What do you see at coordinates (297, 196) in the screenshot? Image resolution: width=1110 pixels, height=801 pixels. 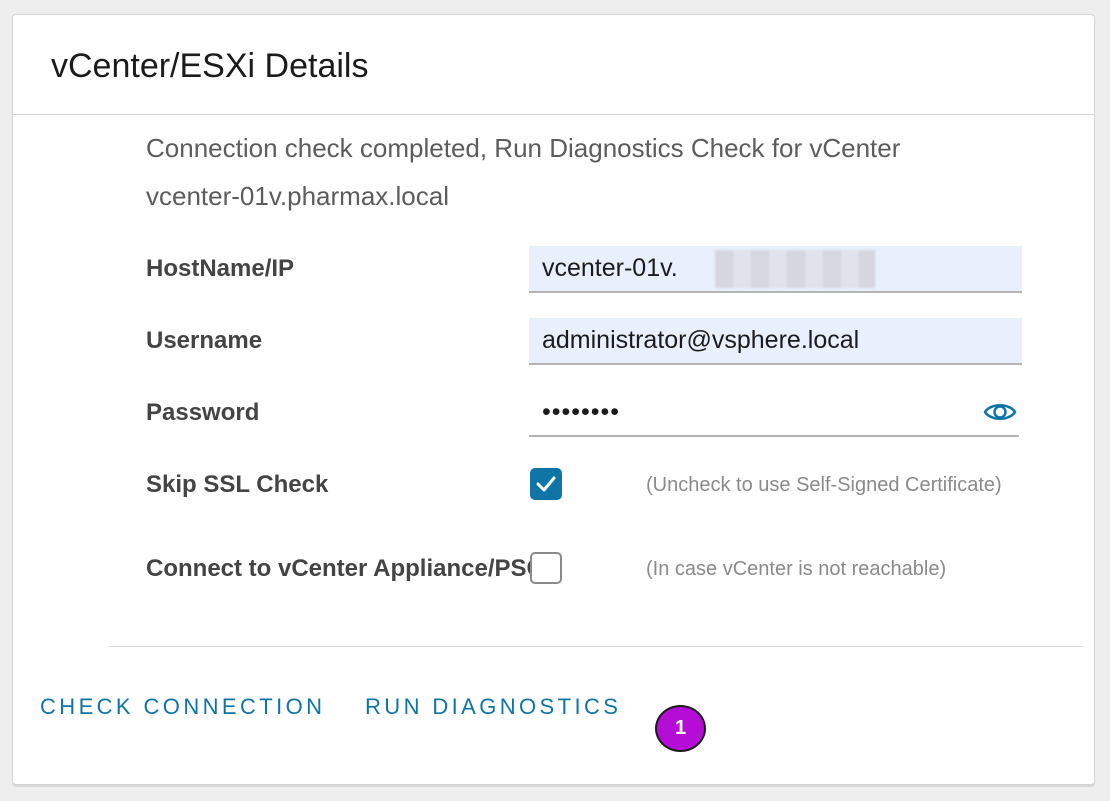 I see `status-hostname: vcenter-01v.pharmax.local` at bounding box center [297, 196].